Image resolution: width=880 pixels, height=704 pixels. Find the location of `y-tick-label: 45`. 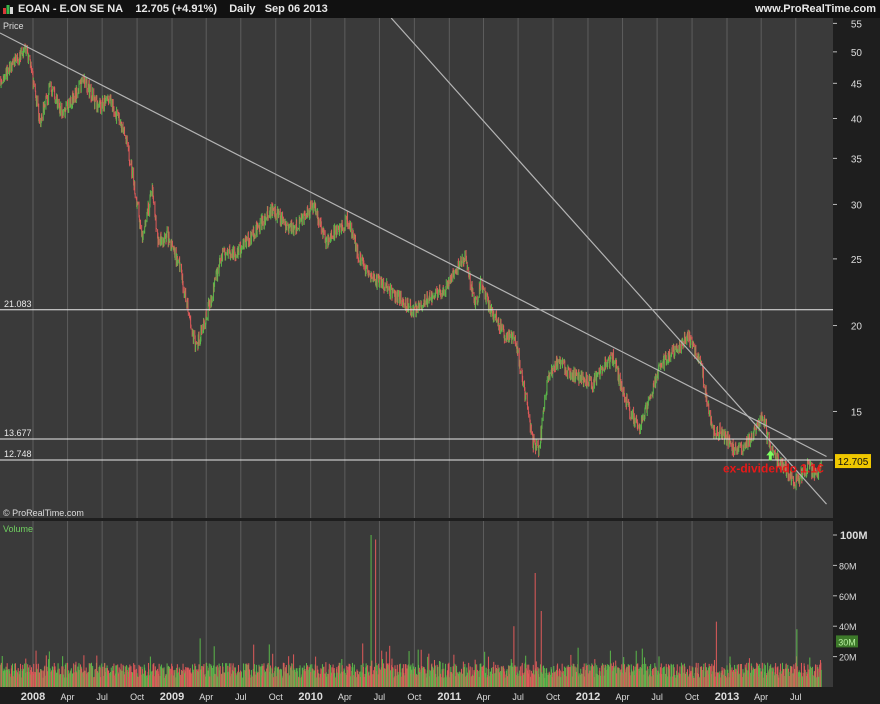

y-tick-label: 45 is located at coordinates (857, 84).